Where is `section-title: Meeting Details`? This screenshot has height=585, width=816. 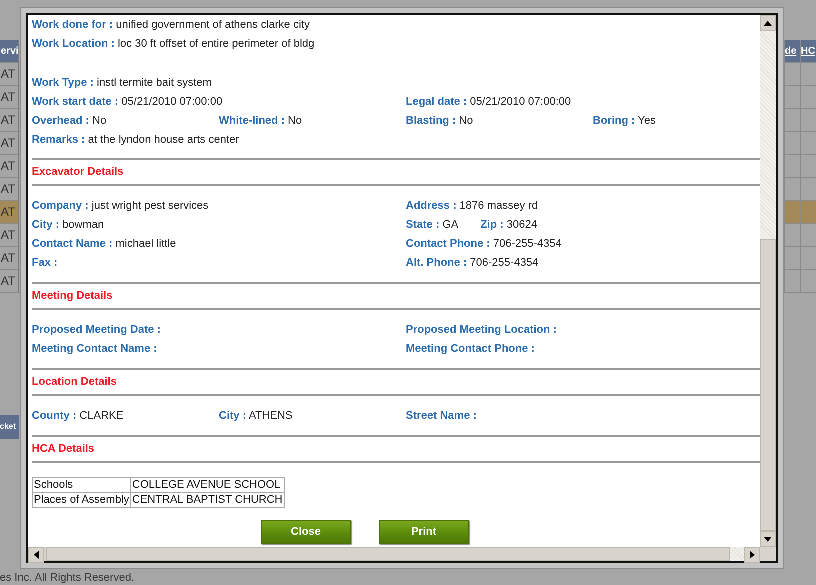
section-title: Meeting Details is located at coordinates (73, 296).